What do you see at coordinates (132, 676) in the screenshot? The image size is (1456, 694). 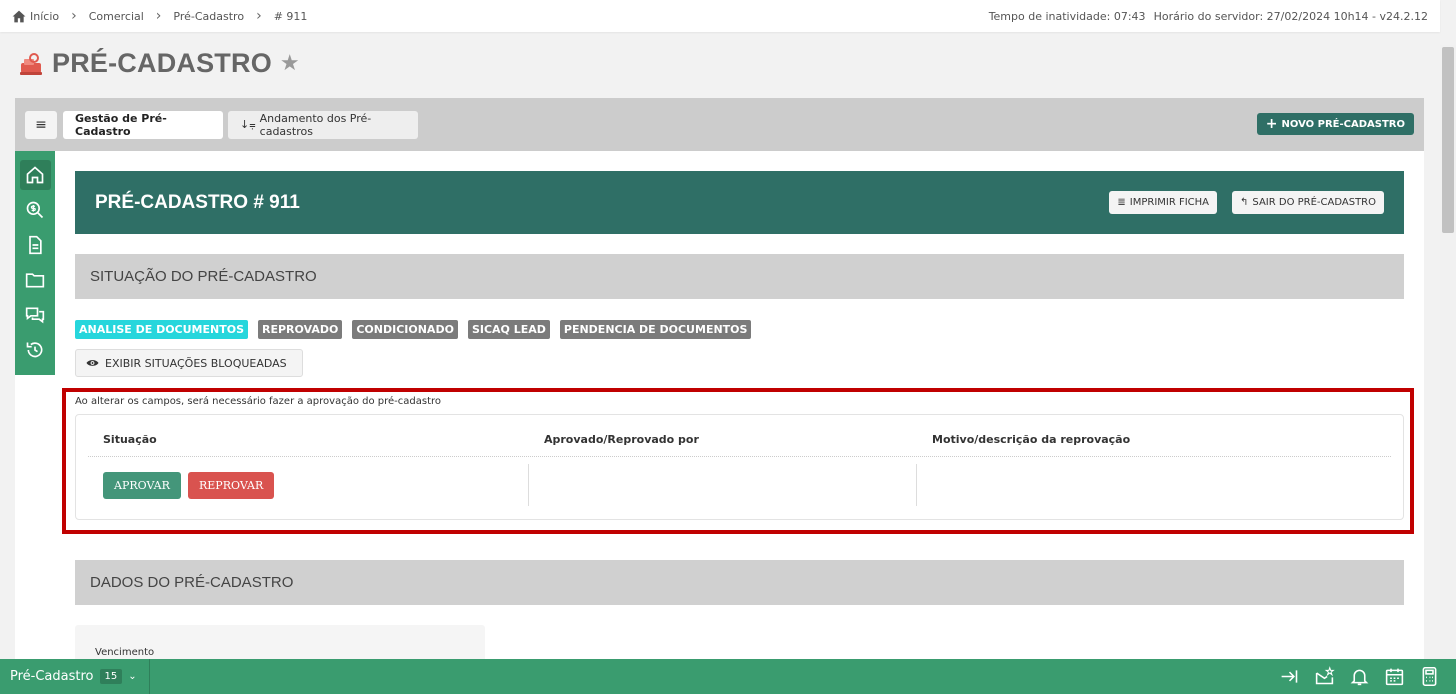 I see `chevron-down-icon: ⌄` at bounding box center [132, 676].